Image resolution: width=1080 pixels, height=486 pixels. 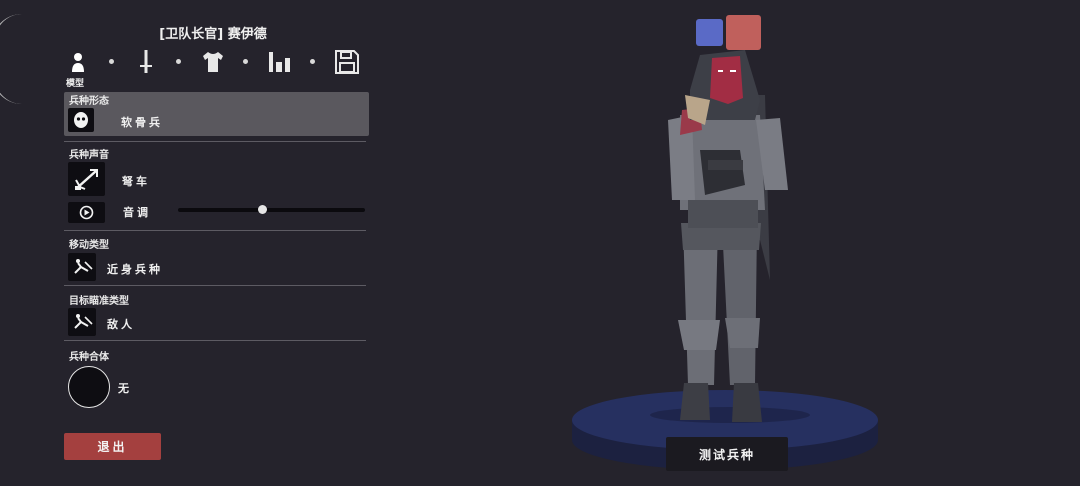 I want to click on ballista-icon, so click(x=86, y=179).